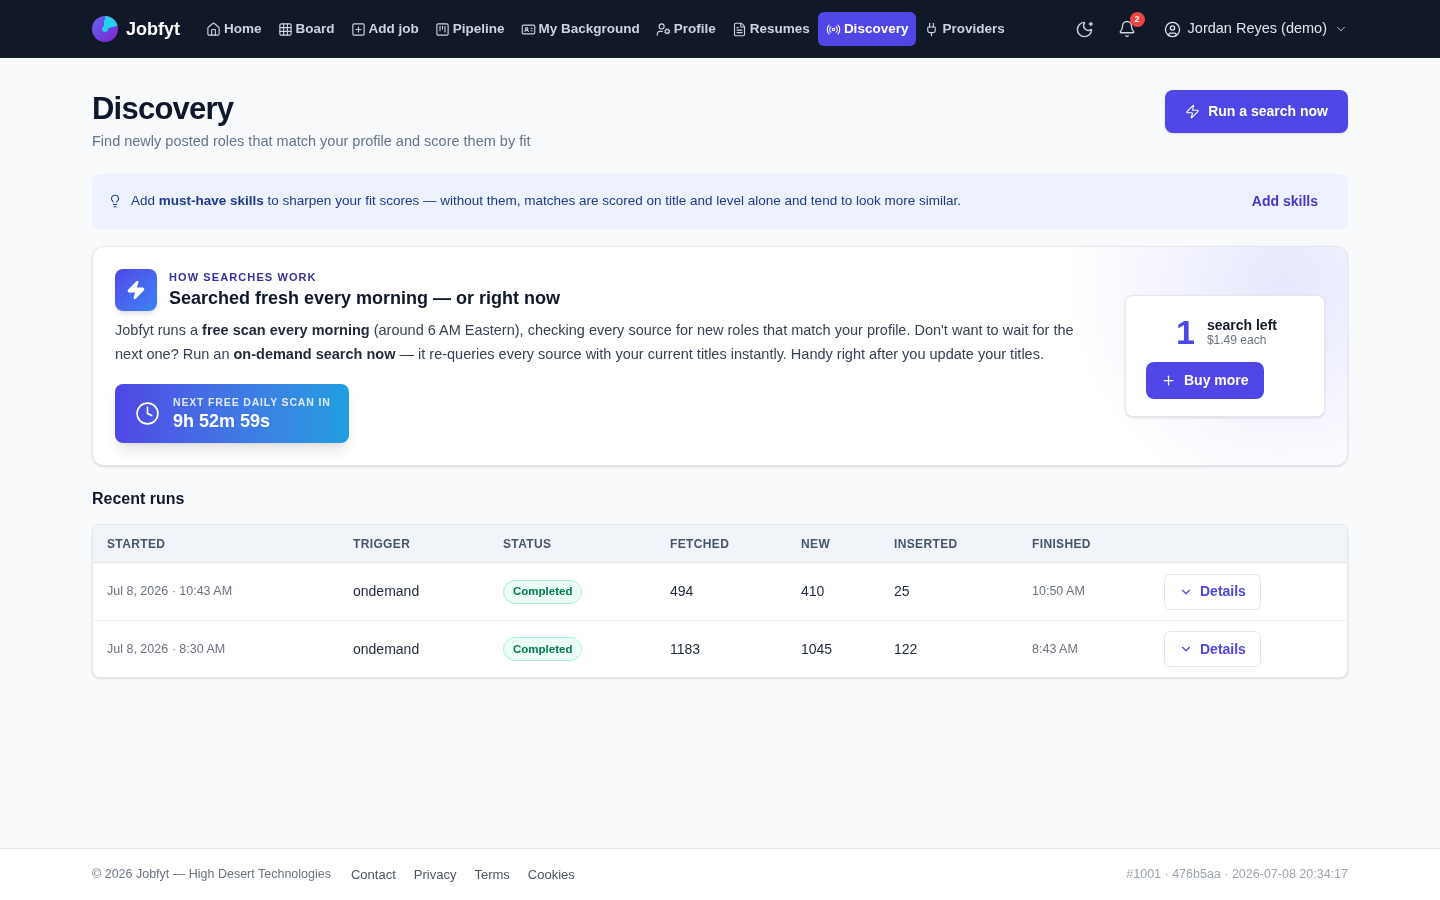 Image resolution: width=1440 pixels, height=900 pixels. What do you see at coordinates (136, 29) in the screenshot?
I see `brand-link: Jobfyt` at bounding box center [136, 29].